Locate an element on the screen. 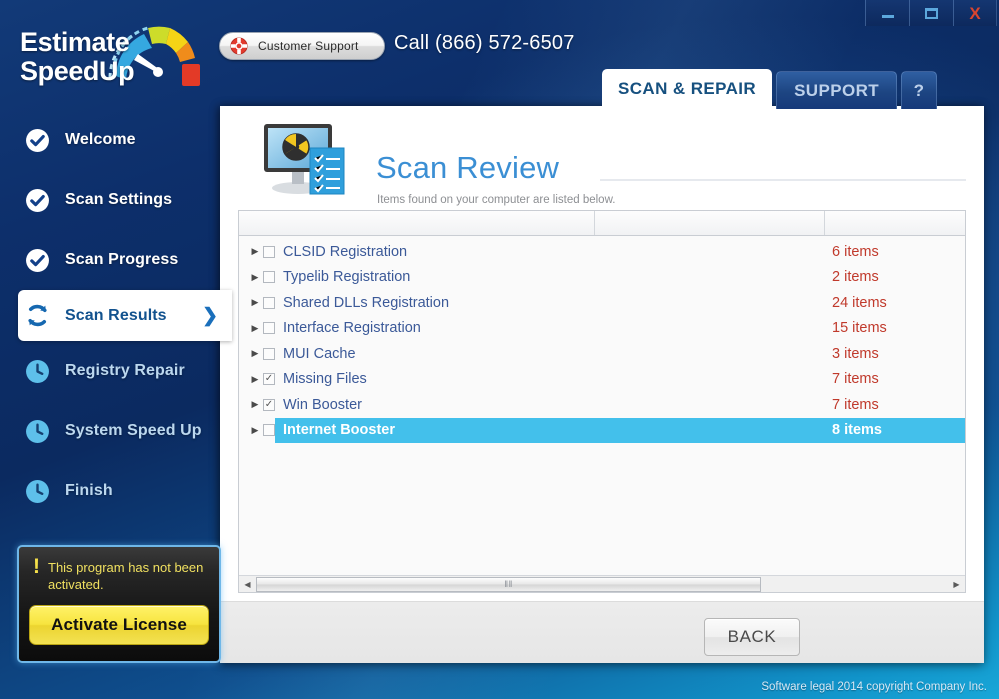 This screenshot has width=999, height=699. sidebar-item-scan-settings: Scan Settings is located at coordinates (116, 200).